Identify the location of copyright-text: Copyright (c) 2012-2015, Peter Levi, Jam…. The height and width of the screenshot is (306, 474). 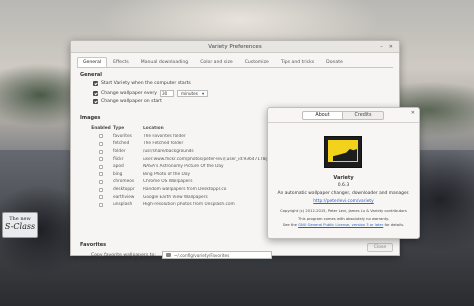
(343, 211).